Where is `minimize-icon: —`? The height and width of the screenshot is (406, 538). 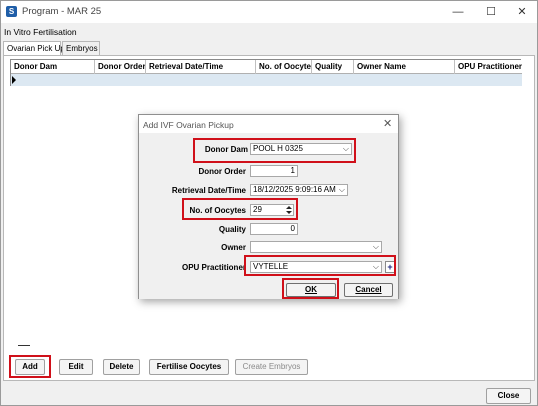 minimize-icon: — is located at coordinates (458, 12).